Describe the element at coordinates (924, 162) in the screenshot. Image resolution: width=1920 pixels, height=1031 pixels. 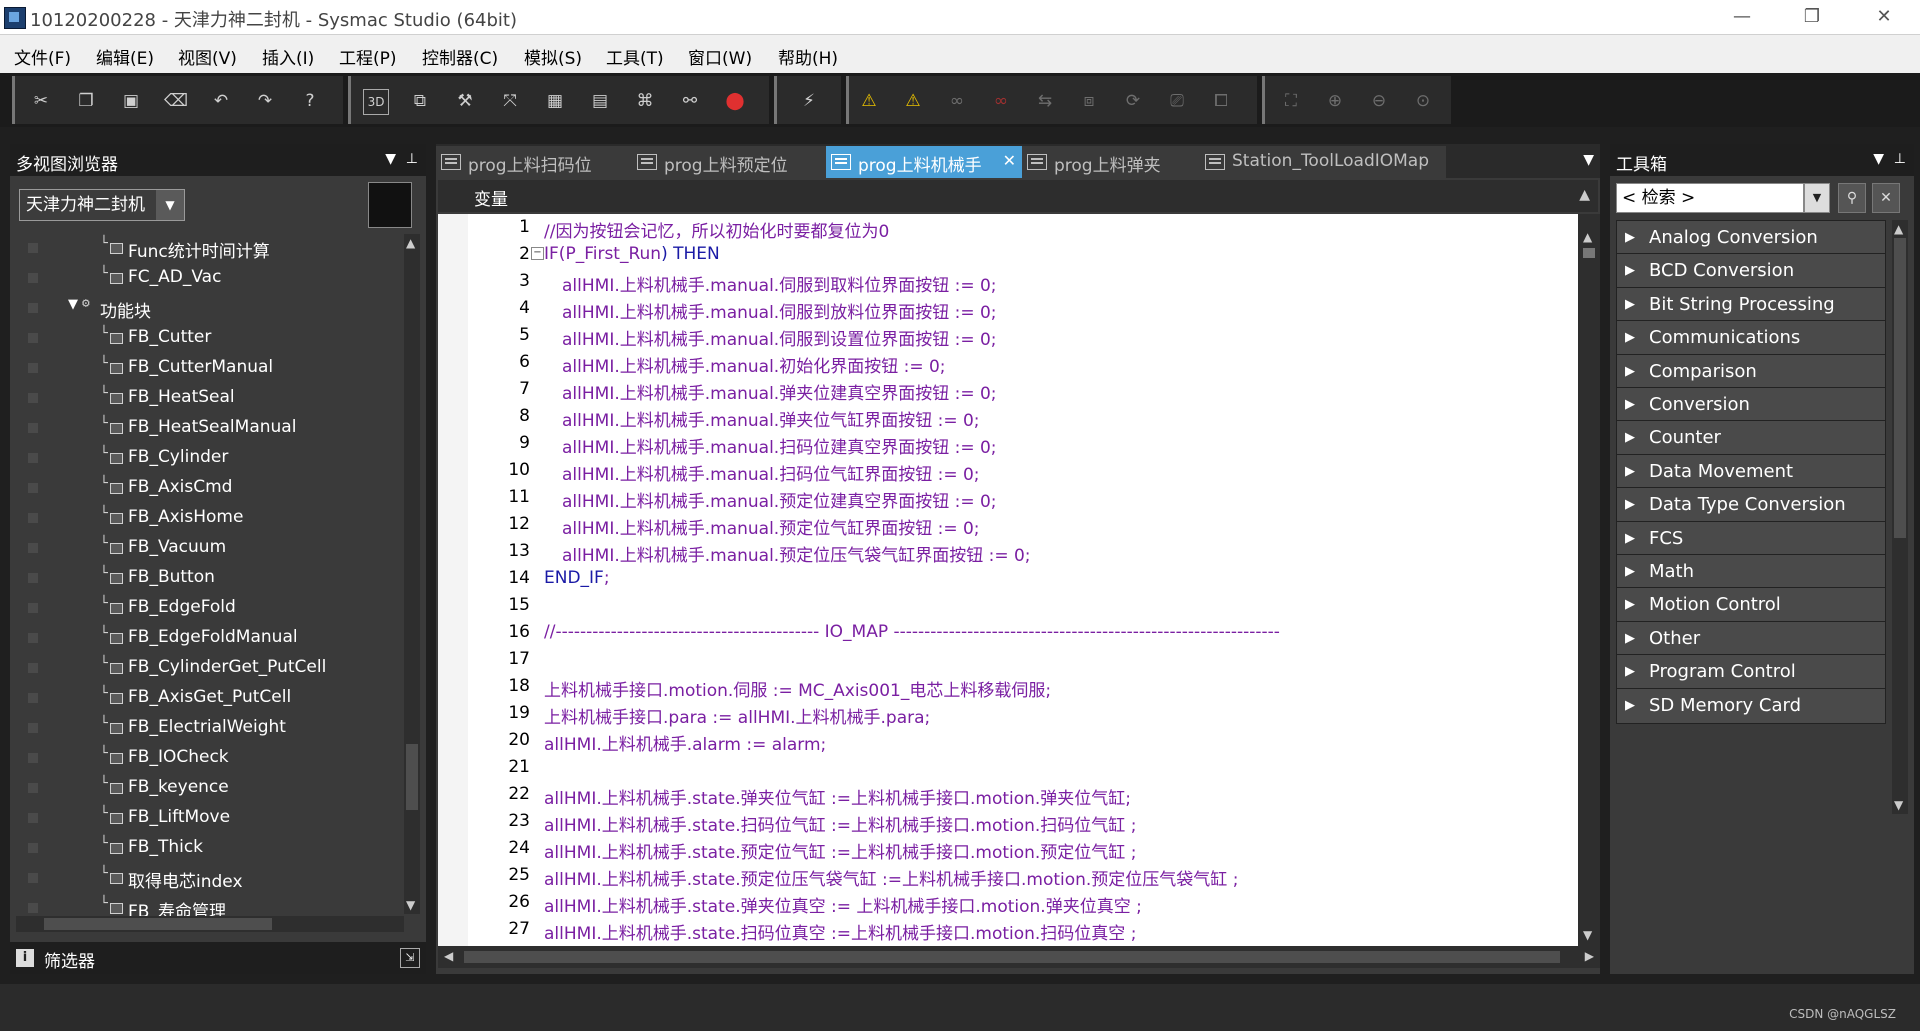
I see `tab-prog-robot: prog上料机械手 ✕` at that location.